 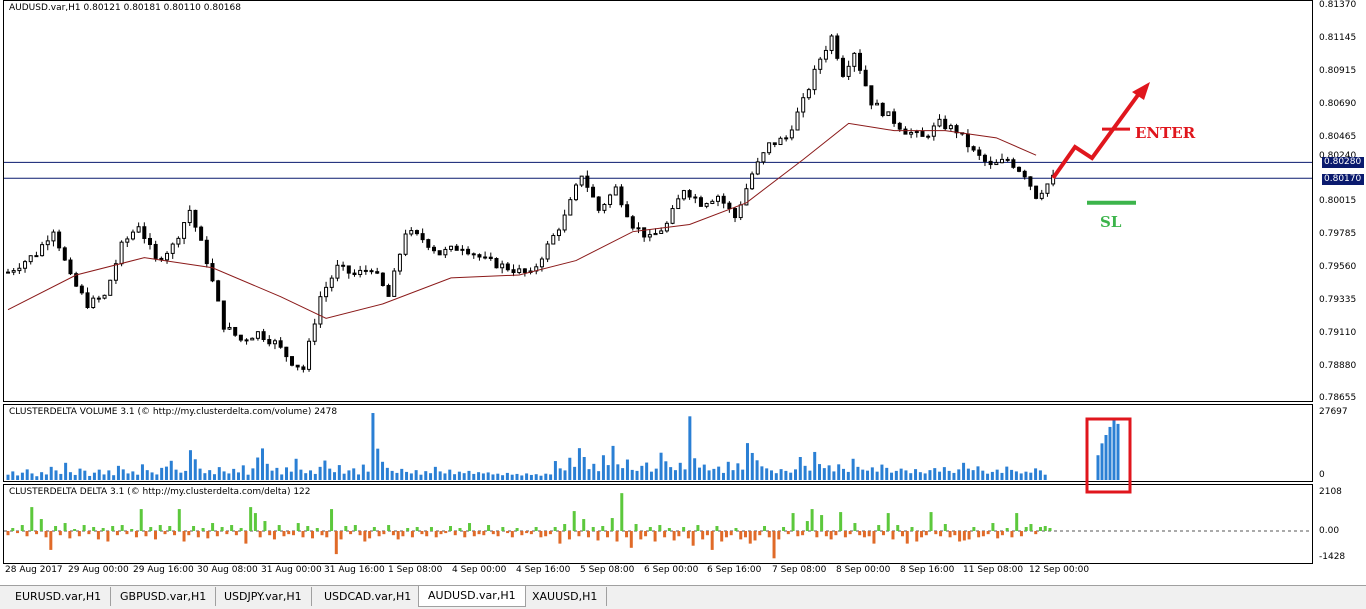 What do you see at coordinates (472, 596) in the screenshot?
I see `tab-audusd: AUDUSD.var,H1` at bounding box center [472, 596].